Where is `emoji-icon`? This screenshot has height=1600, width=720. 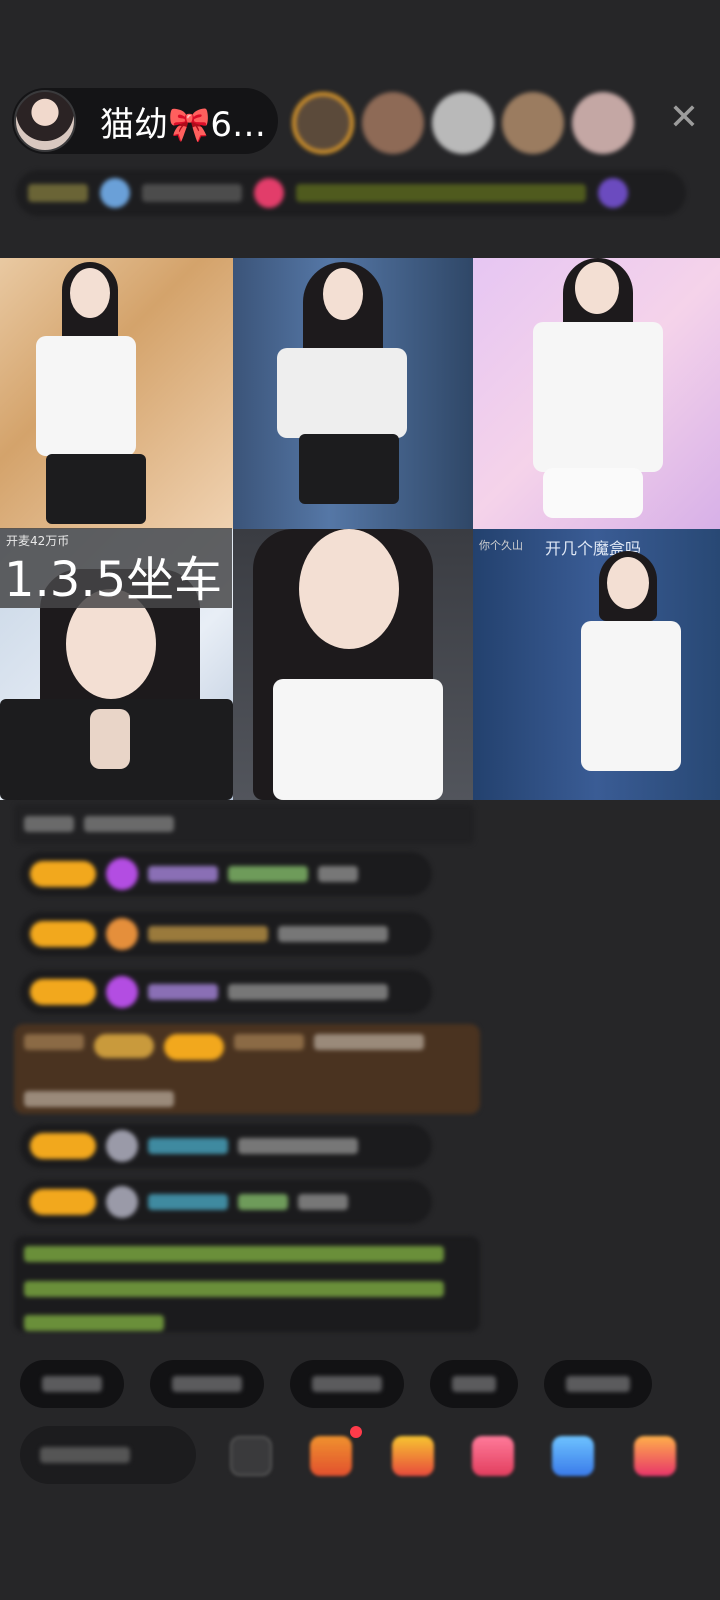
emoji-icon is located at coordinates (251, 1456).